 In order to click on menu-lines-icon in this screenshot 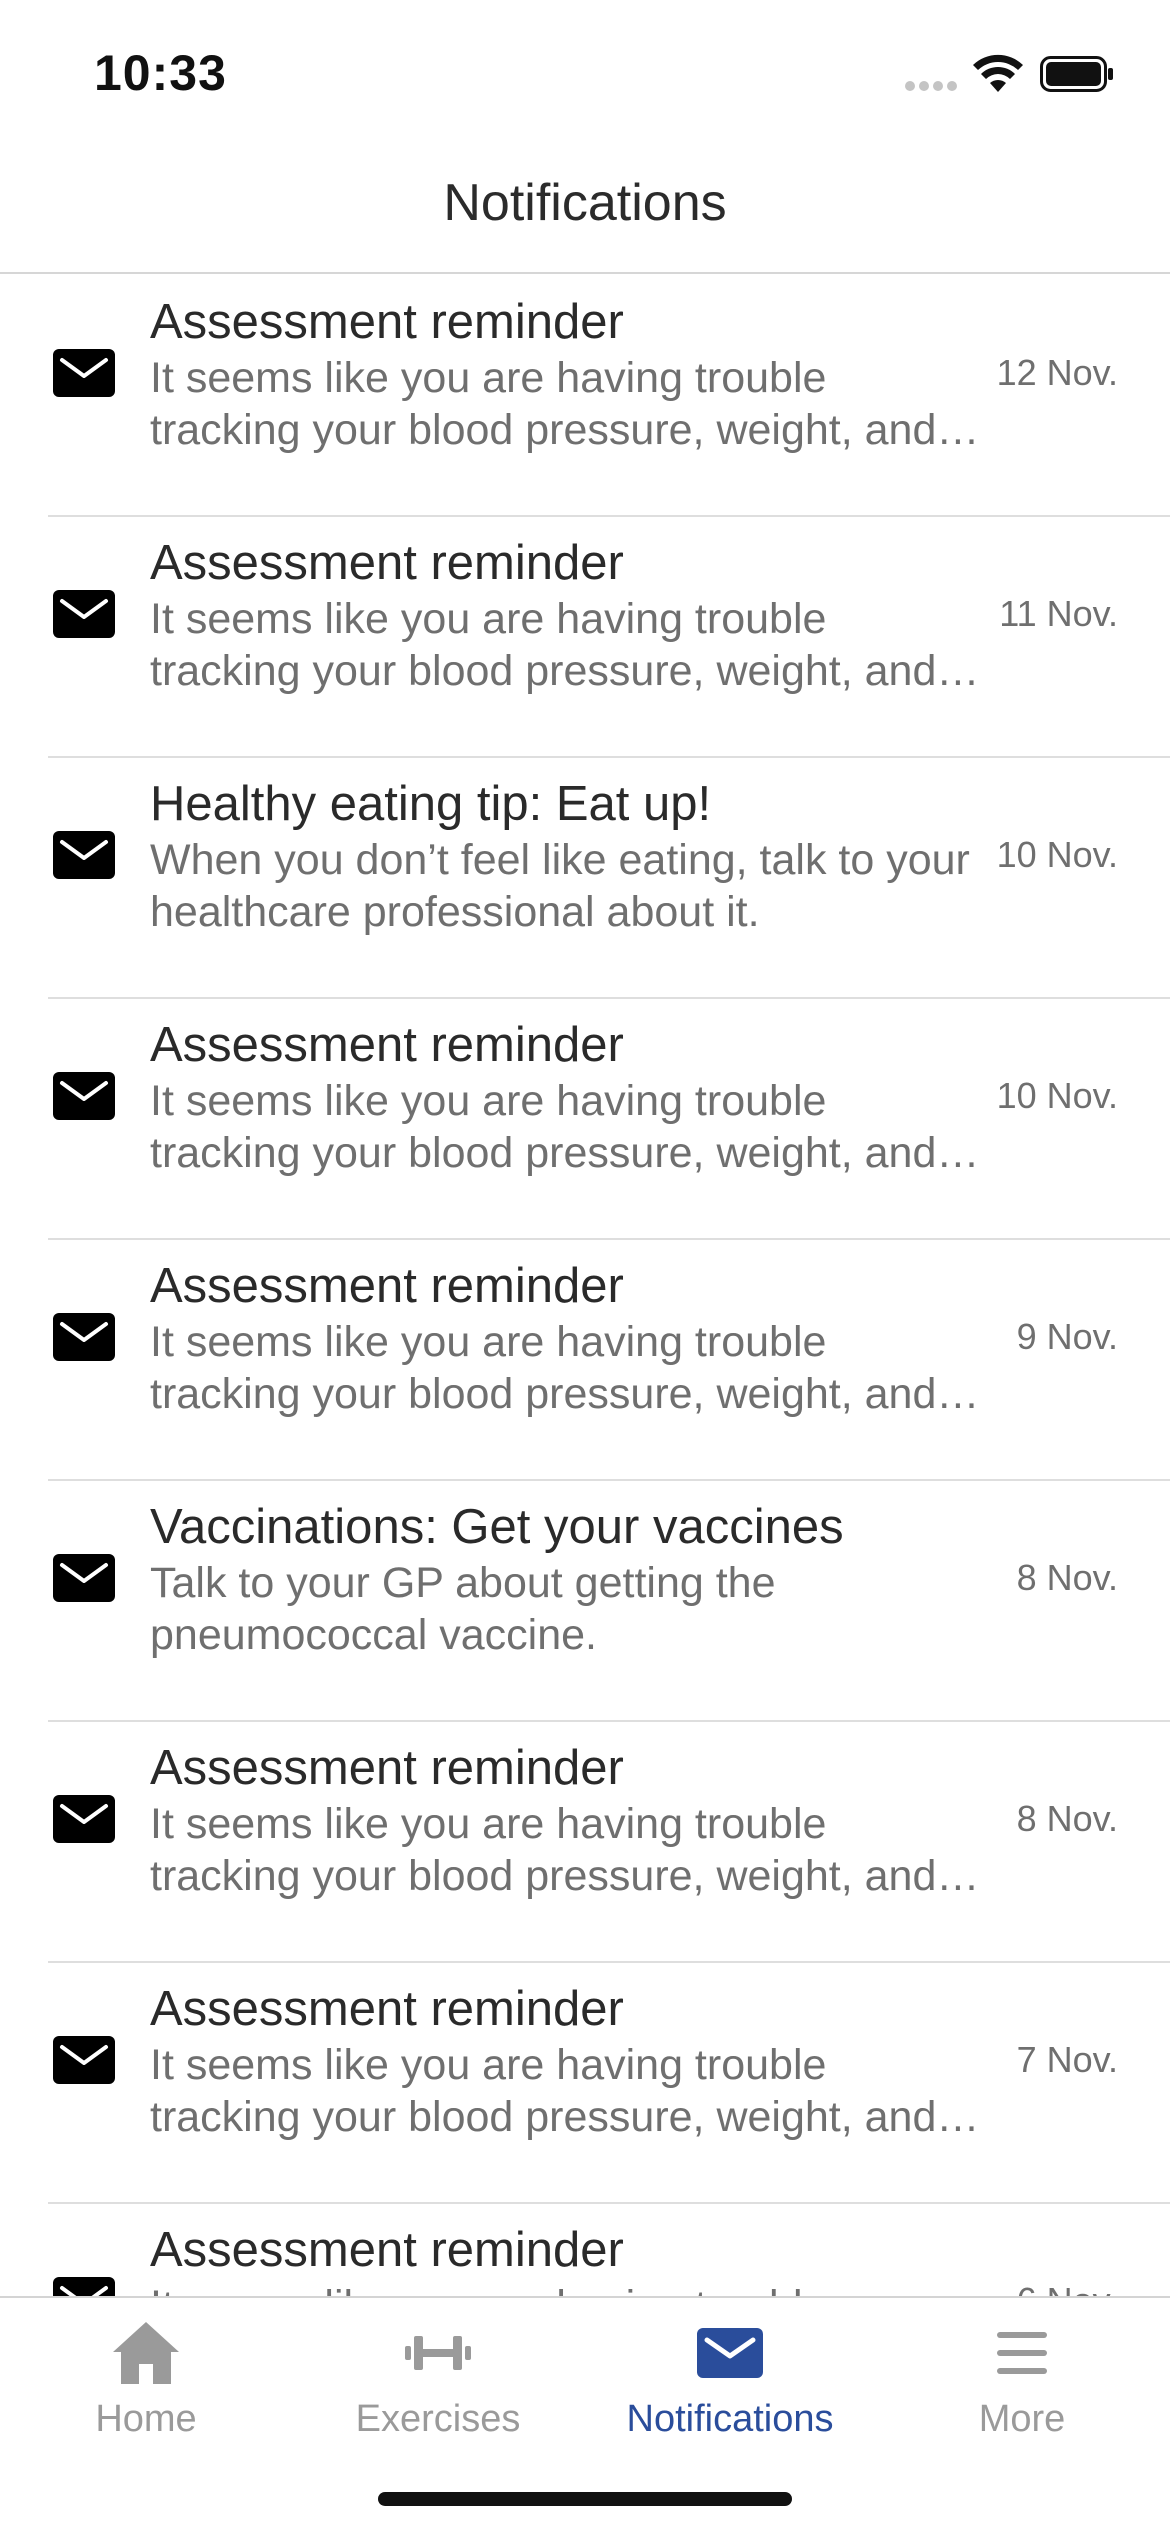, I will do `click(1022, 2353)`.